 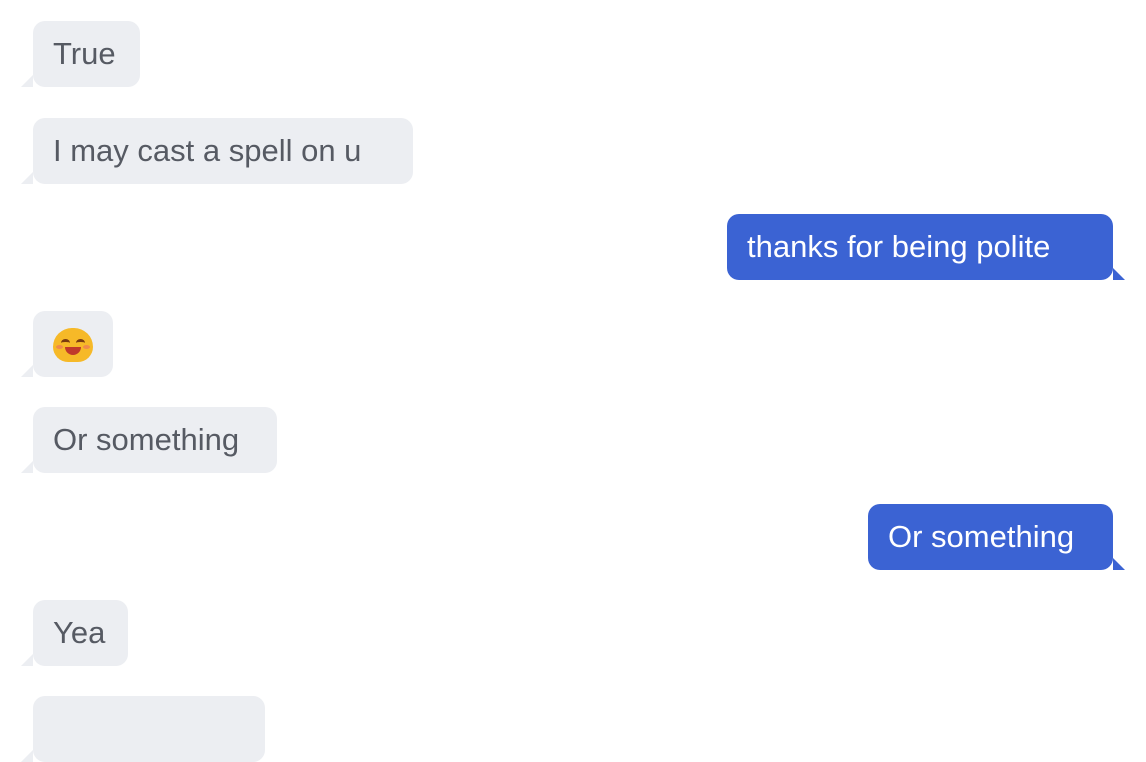 What do you see at coordinates (207, 150) in the screenshot?
I see `message-text: I may cast a spell on u` at bounding box center [207, 150].